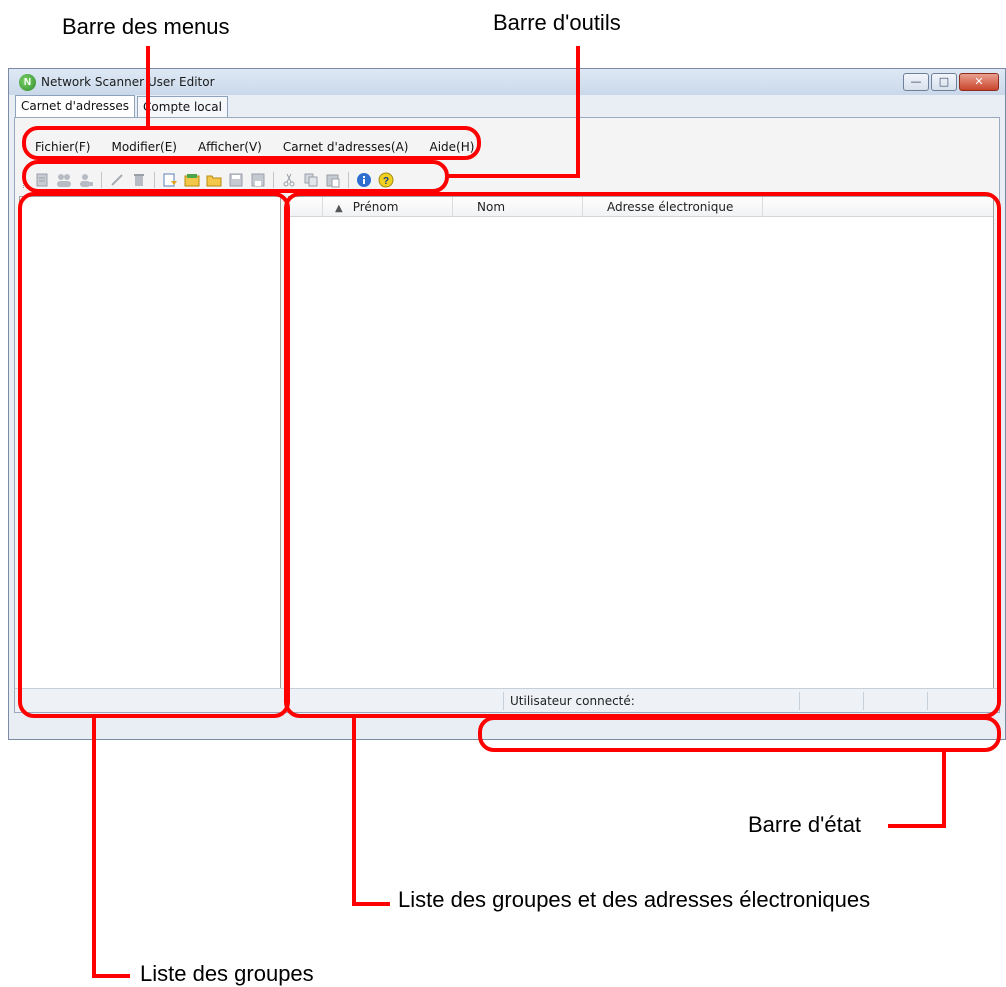  Describe the element at coordinates (146, 26) in the screenshot. I see `callout-menubar: Barre des menus` at that location.